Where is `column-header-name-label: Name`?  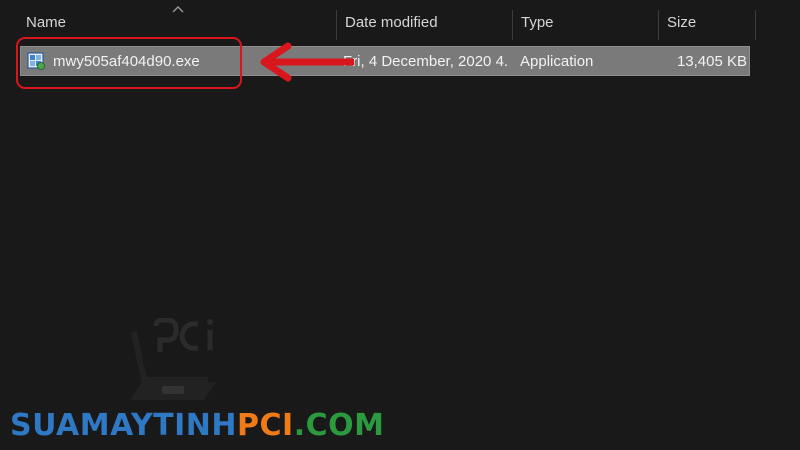 column-header-name-label: Name is located at coordinates (46, 22).